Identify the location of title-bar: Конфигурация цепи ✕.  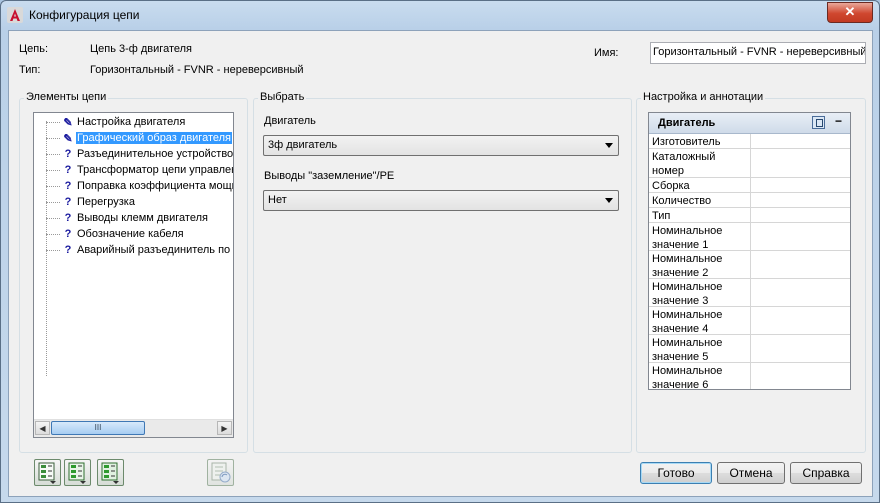
(440, 15).